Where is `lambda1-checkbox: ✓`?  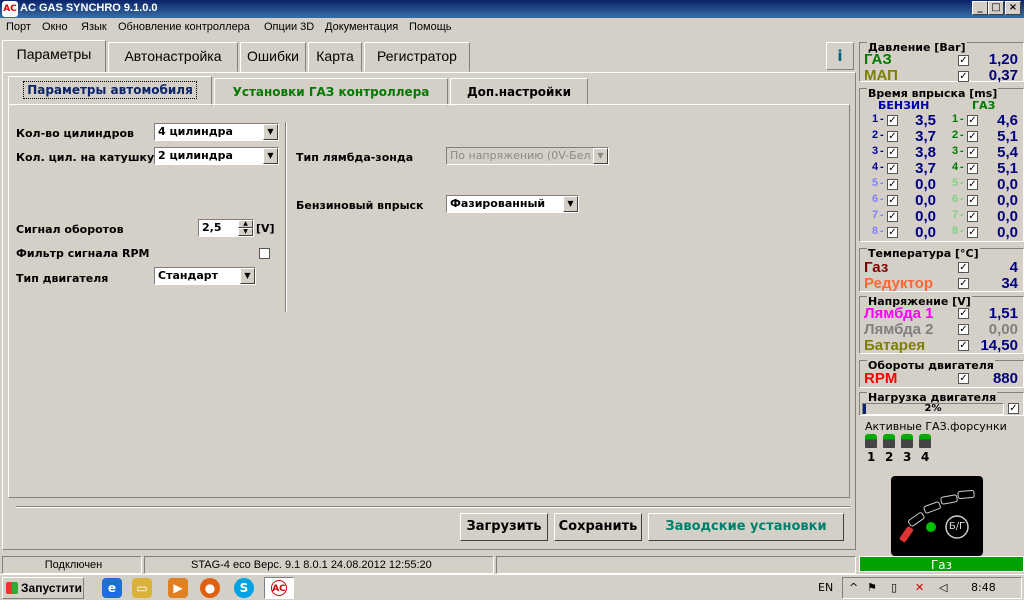
lambda1-checkbox: ✓ is located at coordinates (963, 313).